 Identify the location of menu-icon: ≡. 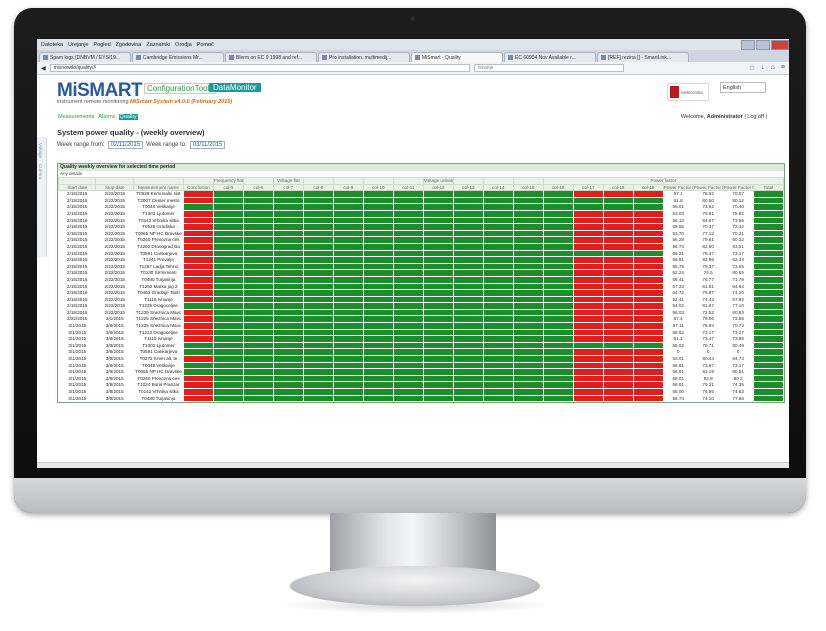
(783, 68).